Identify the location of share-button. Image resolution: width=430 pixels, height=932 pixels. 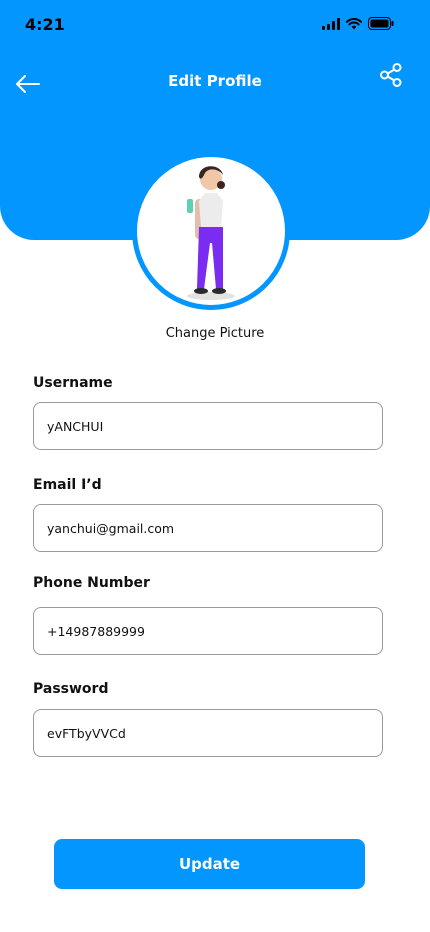
(391, 75).